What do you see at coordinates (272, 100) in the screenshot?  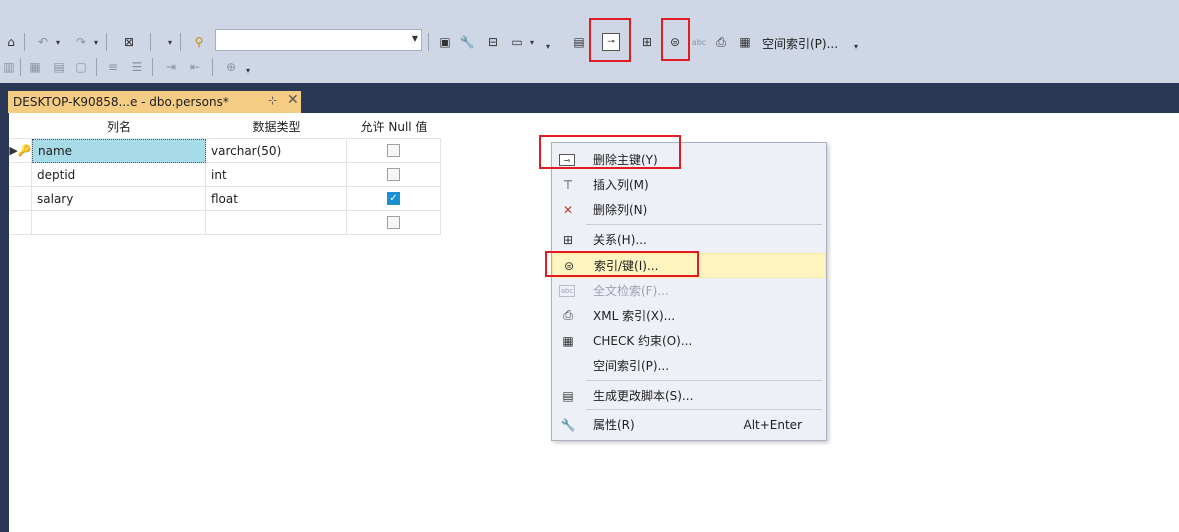 I see `pin-icon: ⊹` at bounding box center [272, 100].